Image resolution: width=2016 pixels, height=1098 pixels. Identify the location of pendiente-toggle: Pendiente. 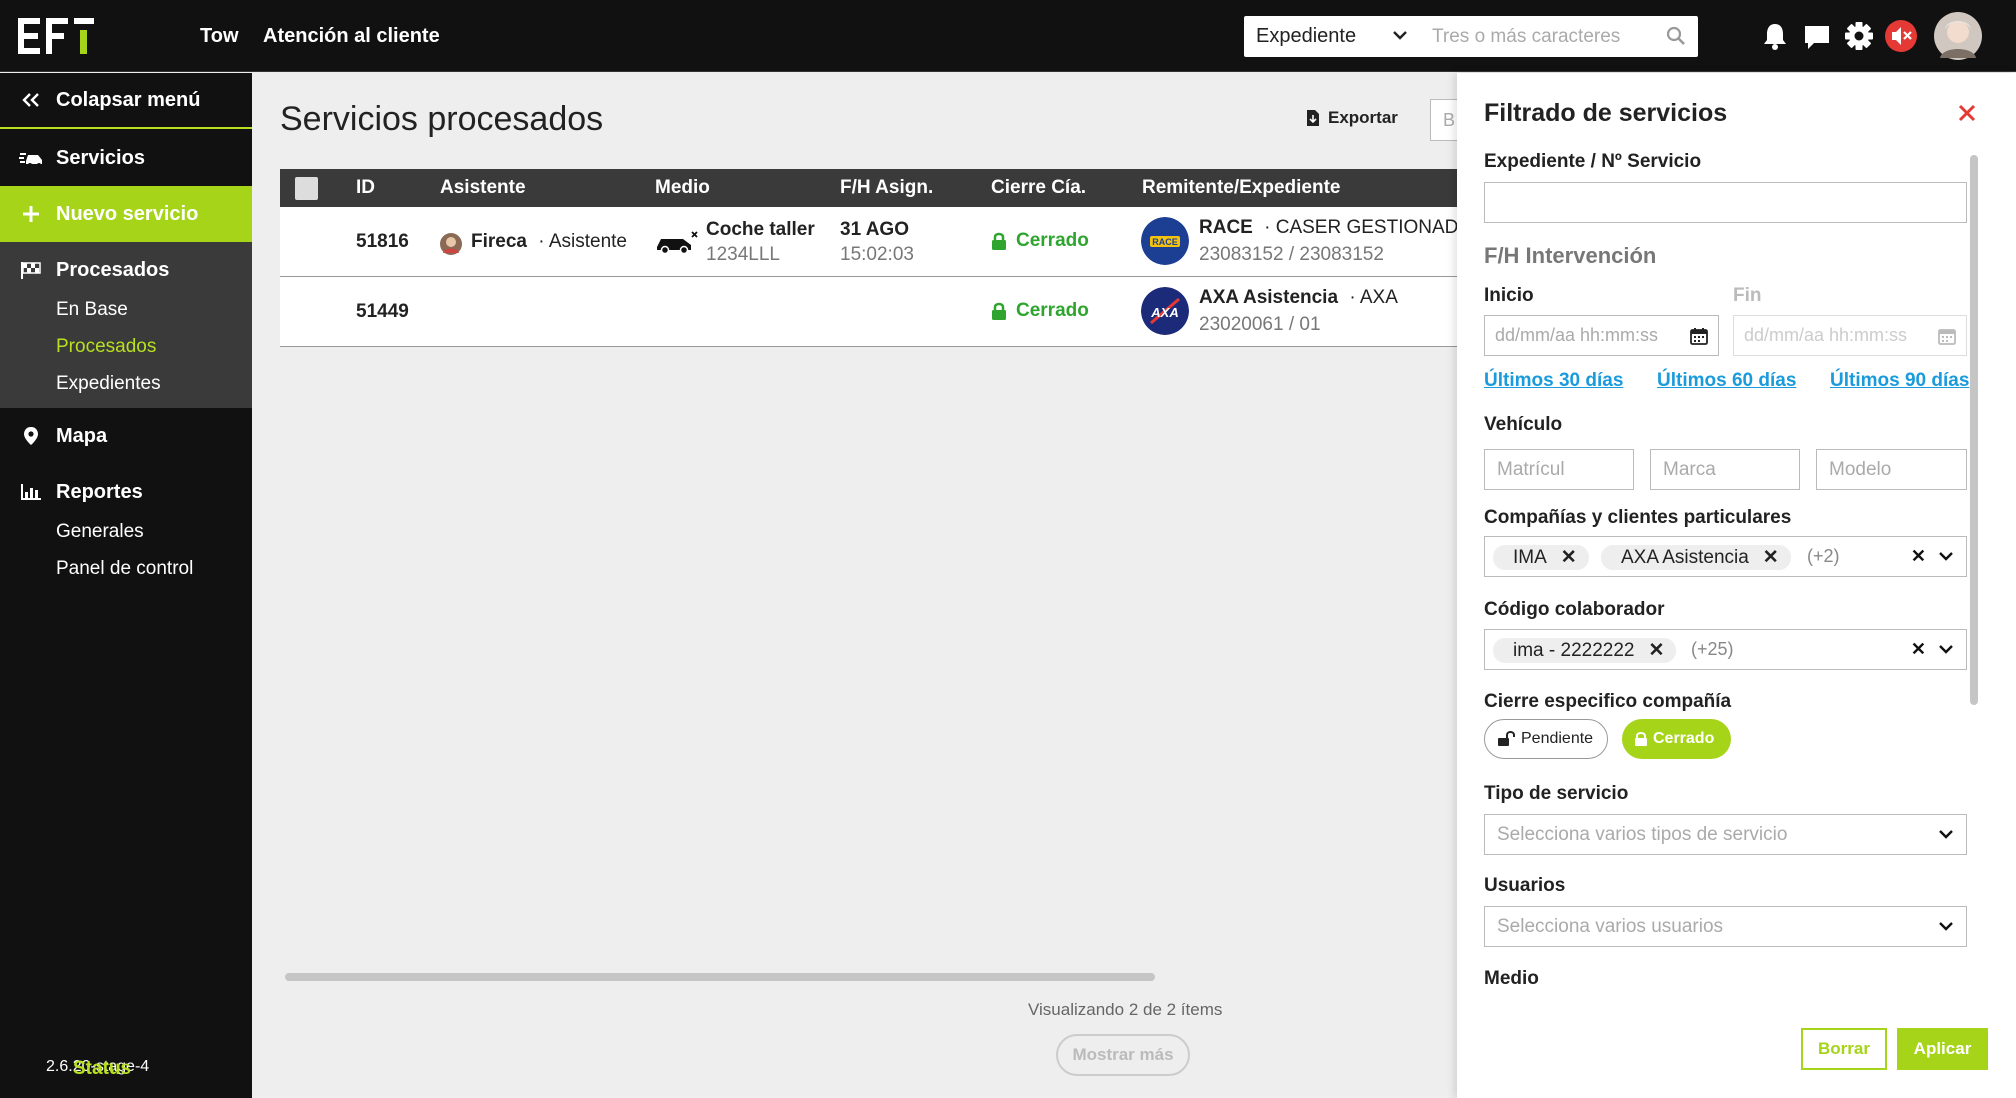
(1546, 739).